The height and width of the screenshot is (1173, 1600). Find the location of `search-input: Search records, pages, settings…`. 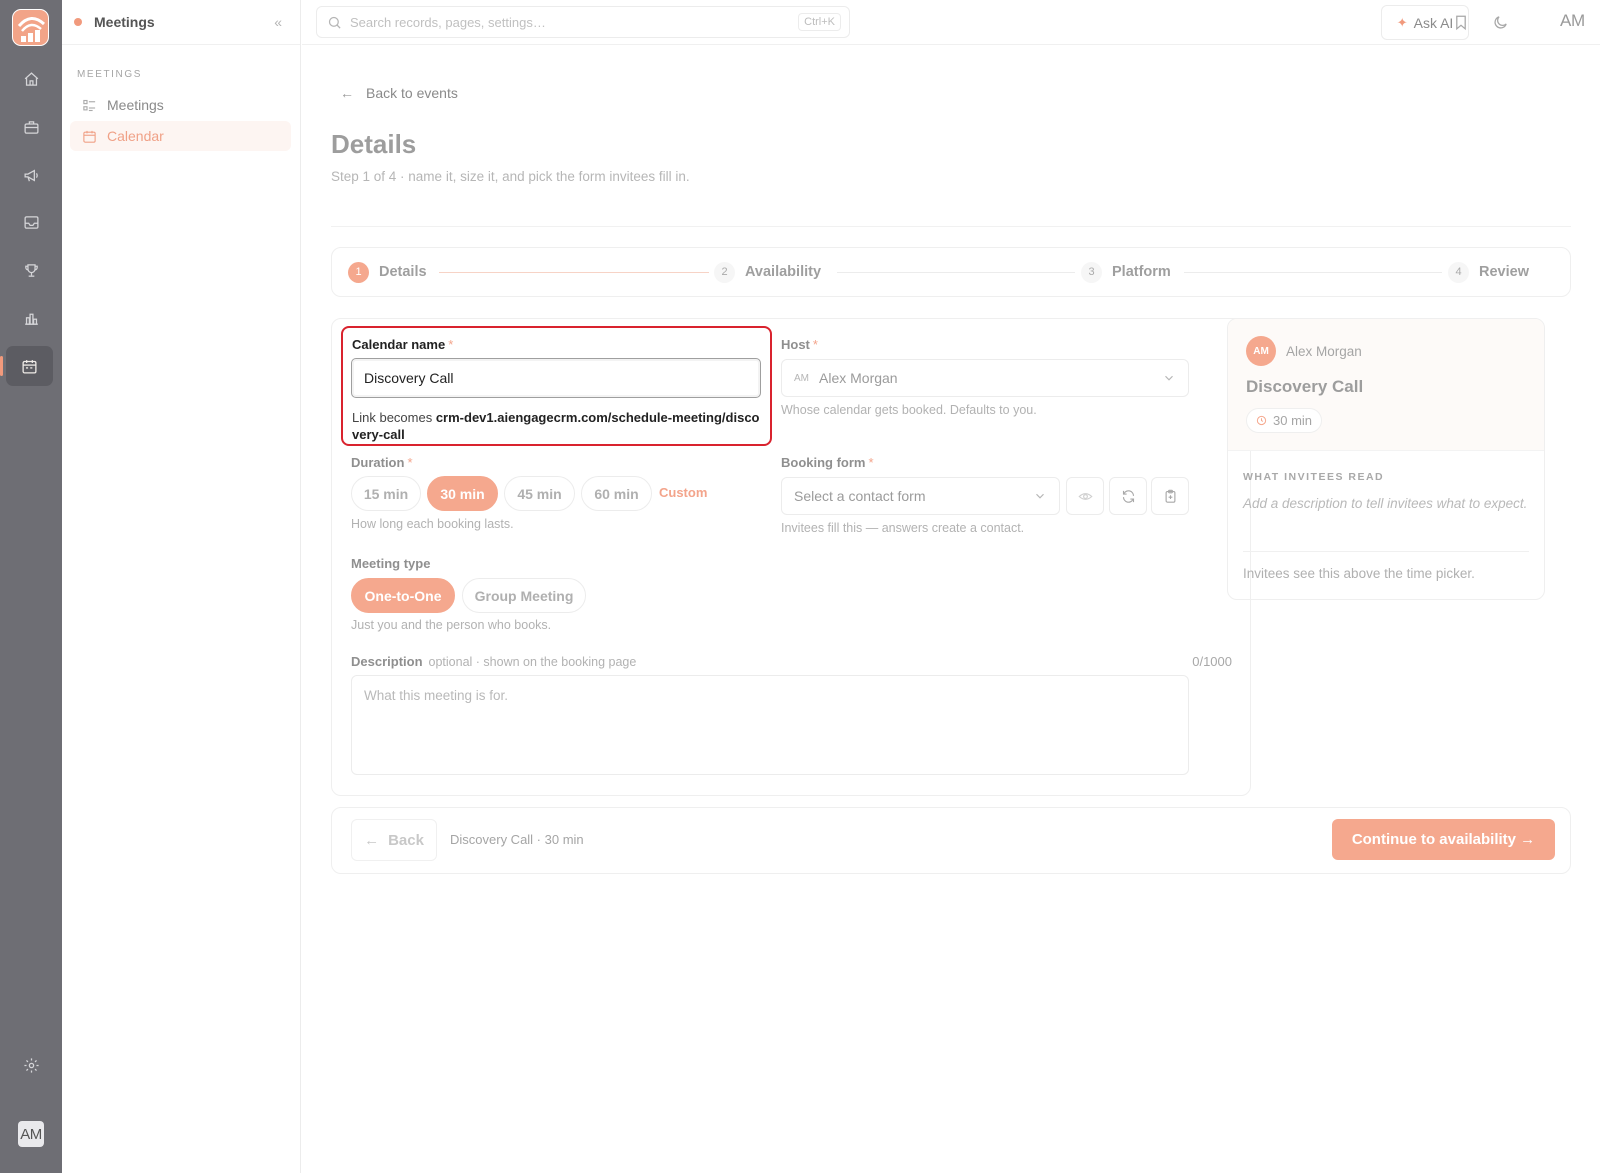

search-input: Search records, pages, settings… is located at coordinates (448, 22).